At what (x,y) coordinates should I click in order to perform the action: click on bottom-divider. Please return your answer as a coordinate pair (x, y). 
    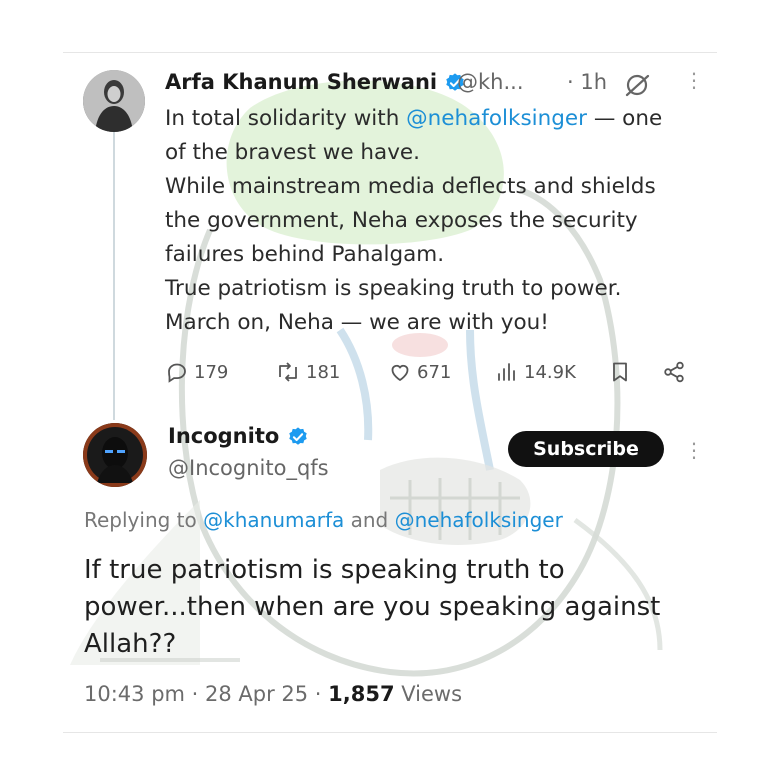
    Looking at the image, I should click on (390, 732).